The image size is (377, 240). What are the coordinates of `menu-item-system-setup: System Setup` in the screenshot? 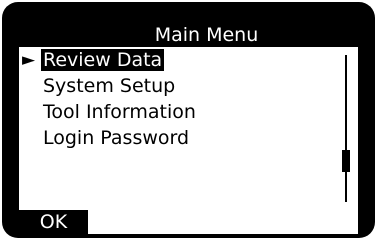 It's located at (169, 86).